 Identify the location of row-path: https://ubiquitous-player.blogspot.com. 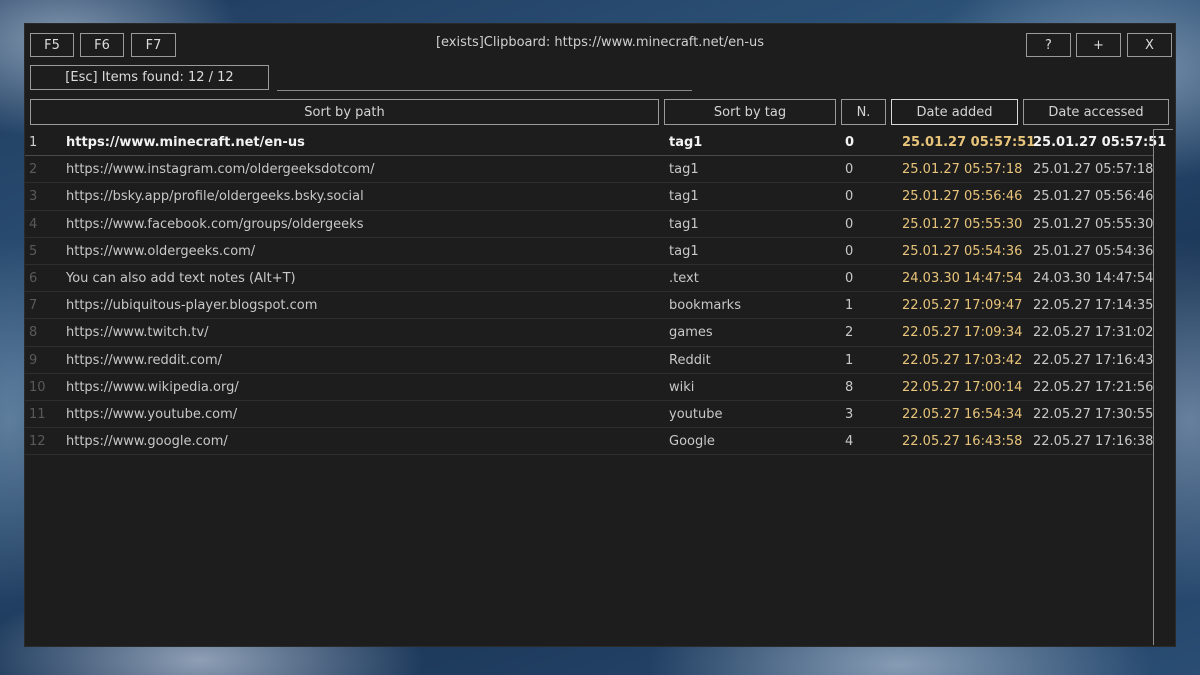
(192, 306).